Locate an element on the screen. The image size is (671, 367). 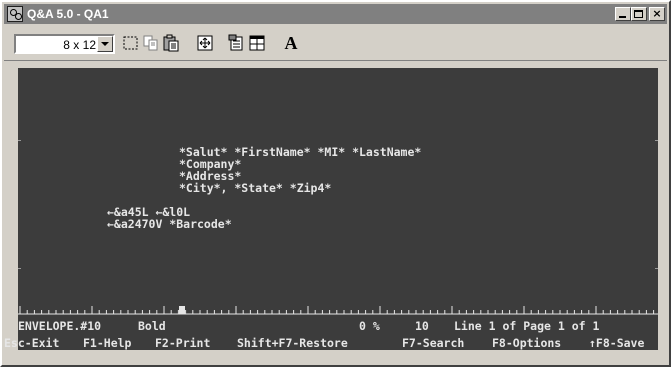
document-line: ←&a2470V *Barcode* is located at coordinates (169, 224).